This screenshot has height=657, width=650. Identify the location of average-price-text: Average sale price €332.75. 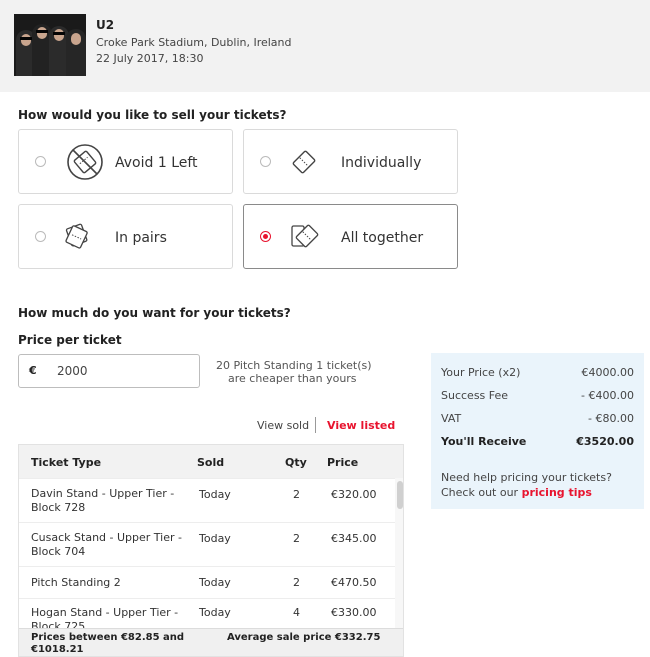
(304, 637).